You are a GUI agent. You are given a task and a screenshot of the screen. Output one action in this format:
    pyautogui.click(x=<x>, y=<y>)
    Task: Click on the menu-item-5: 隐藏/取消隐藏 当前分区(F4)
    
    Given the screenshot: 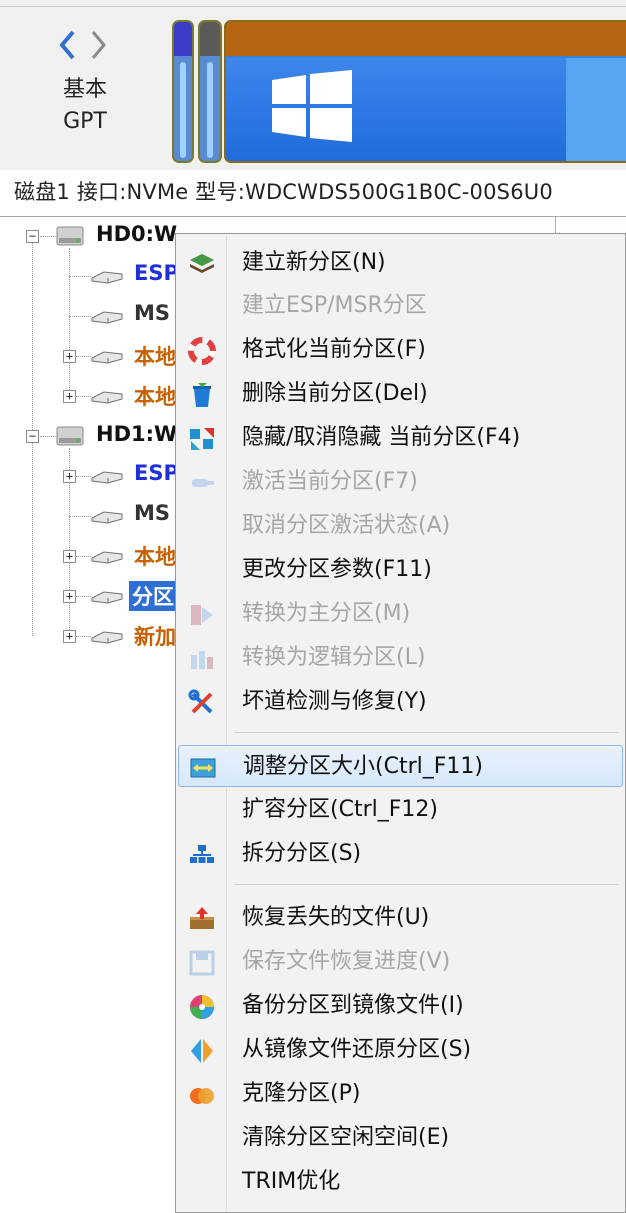 What is the action you would take?
    pyautogui.click(x=400, y=438)
    